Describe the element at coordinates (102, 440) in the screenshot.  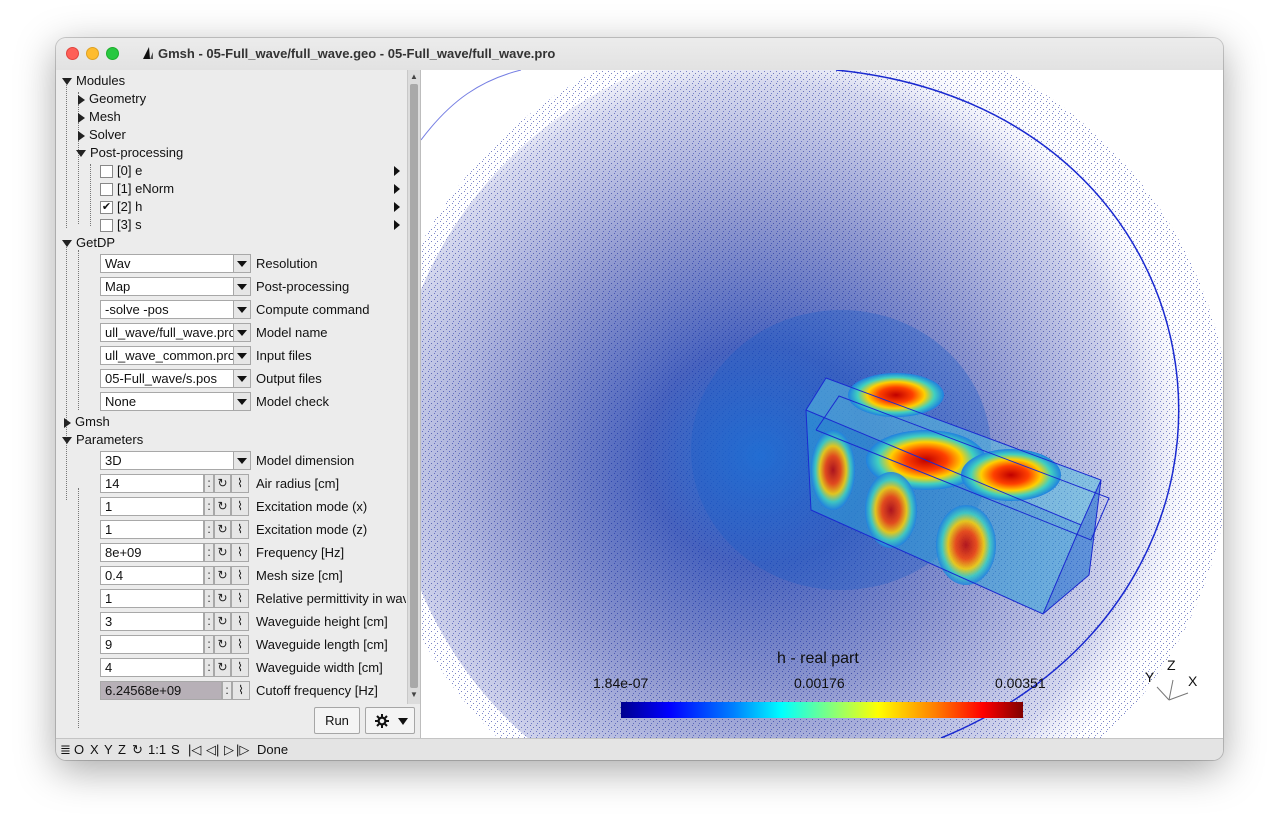
I see `tree-node-parameters: Parameters` at that location.